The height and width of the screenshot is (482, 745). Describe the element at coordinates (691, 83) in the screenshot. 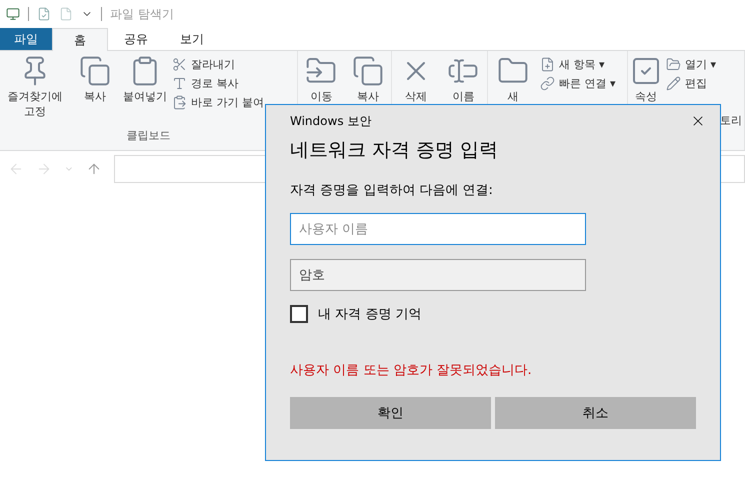

I see `ribbon-button: 편집` at that location.